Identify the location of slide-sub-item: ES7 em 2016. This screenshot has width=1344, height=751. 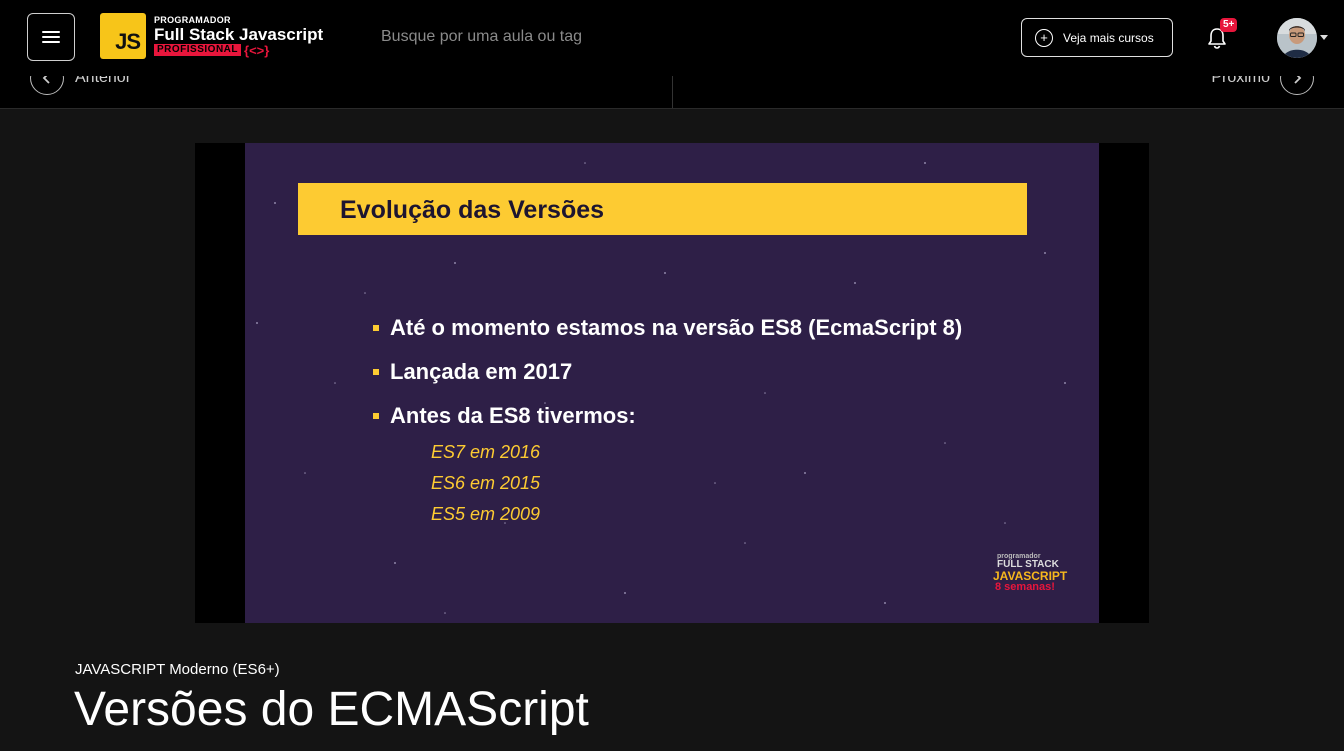
(486, 452).